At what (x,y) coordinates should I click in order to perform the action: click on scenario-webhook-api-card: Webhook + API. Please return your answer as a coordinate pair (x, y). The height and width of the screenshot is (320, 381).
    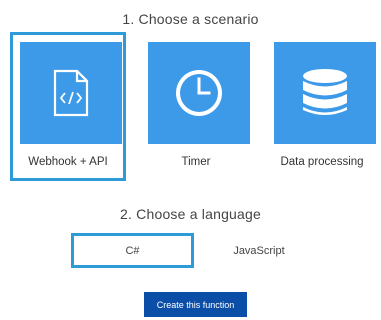
    Looking at the image, I should click on (68, 106).